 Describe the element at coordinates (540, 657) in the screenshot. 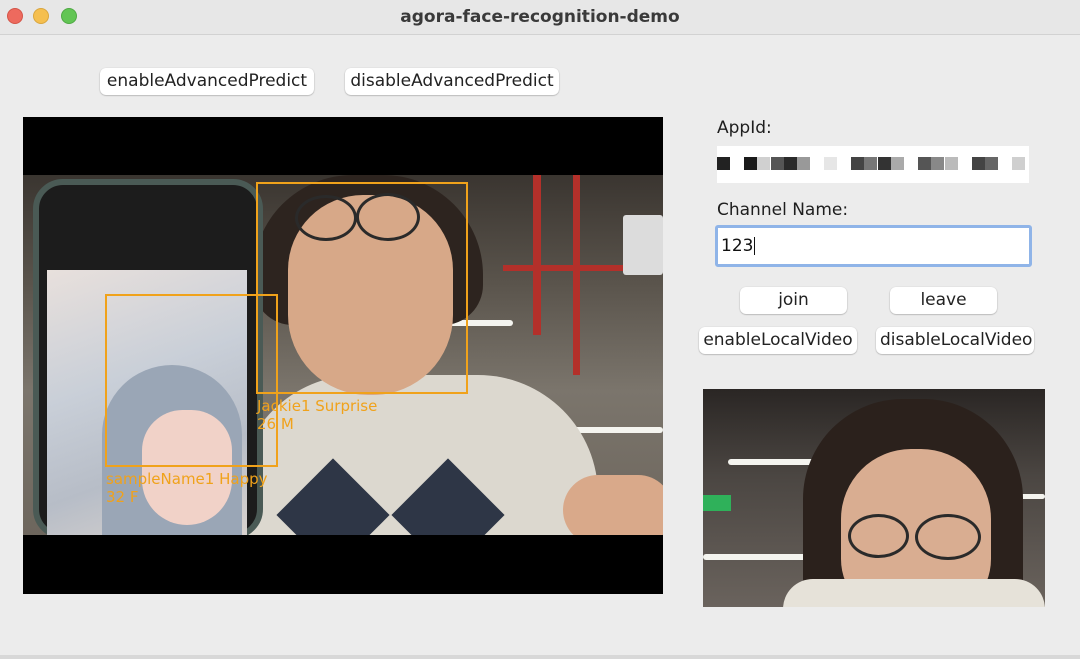

I see `window-bottom-edge` at that location.